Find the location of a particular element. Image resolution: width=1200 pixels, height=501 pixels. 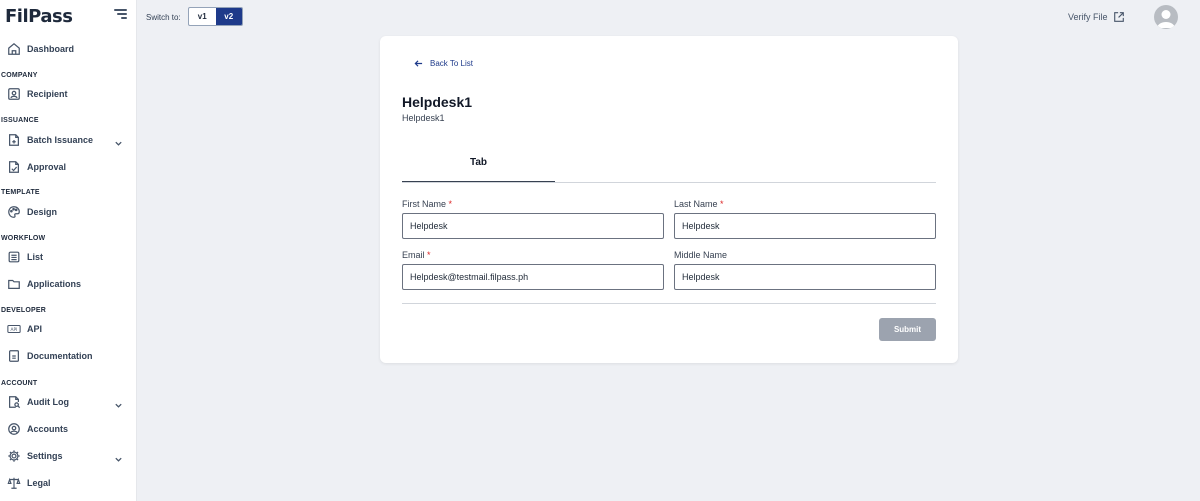

last-name-label-text: Last Name is located at coordinates (696, 204).